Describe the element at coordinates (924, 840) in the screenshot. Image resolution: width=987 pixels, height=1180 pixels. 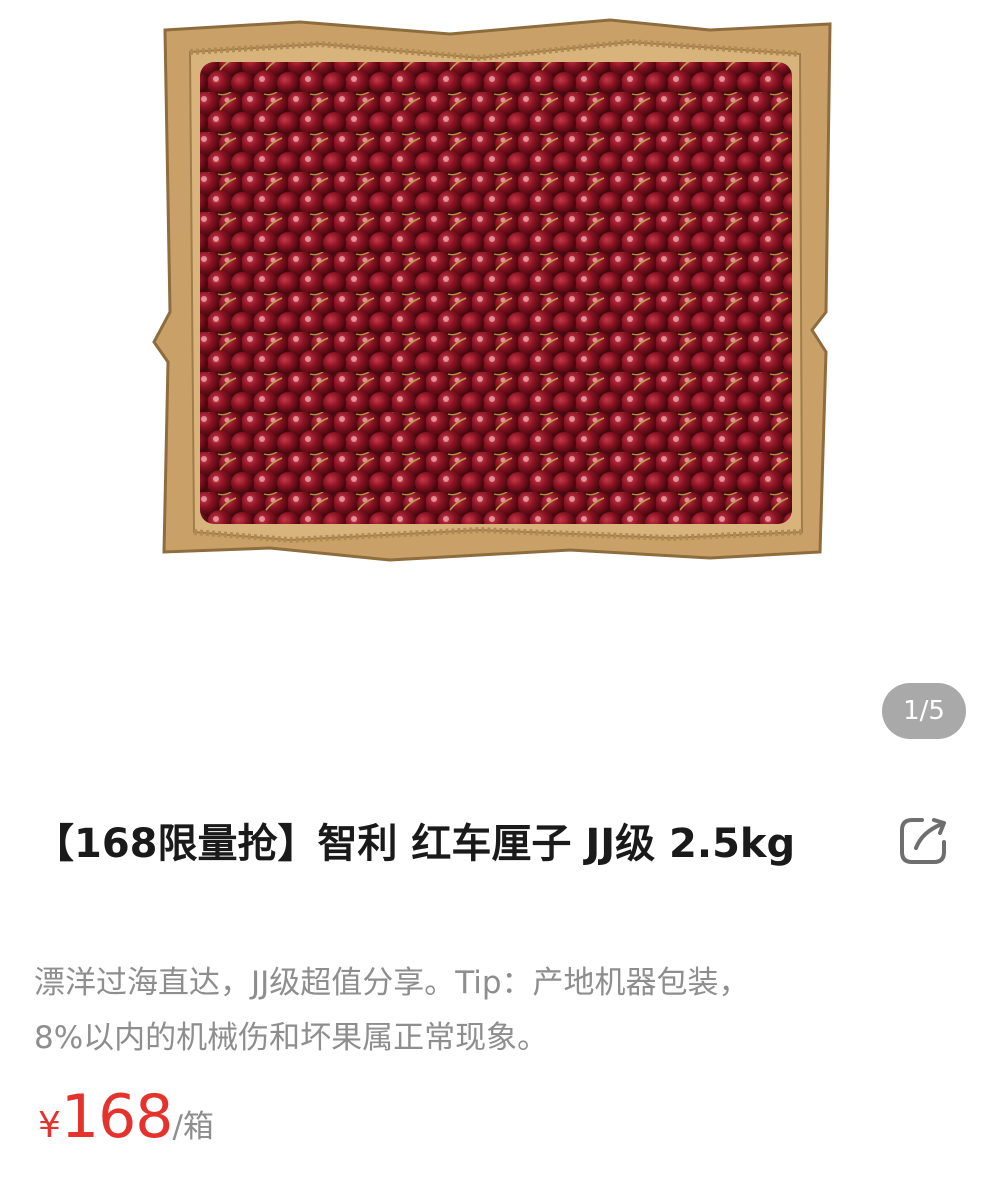
I see `share-icon` at that location.